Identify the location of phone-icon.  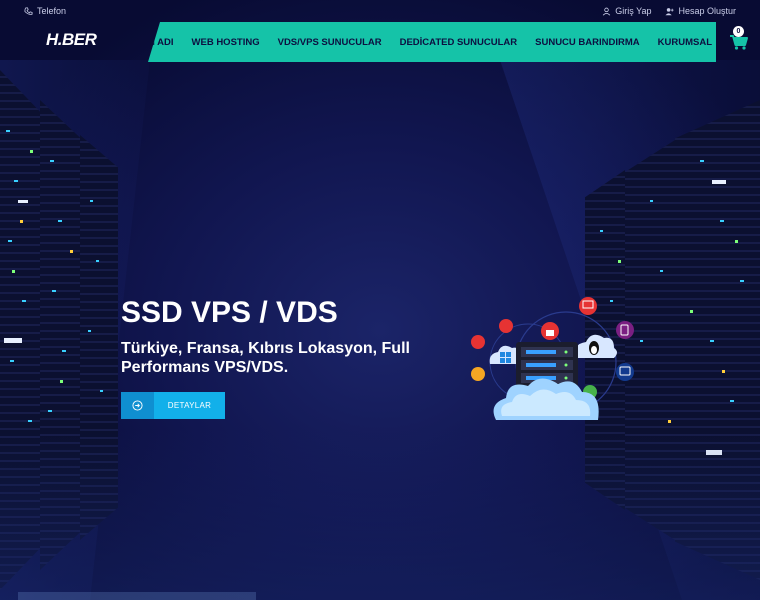
(28, 10).